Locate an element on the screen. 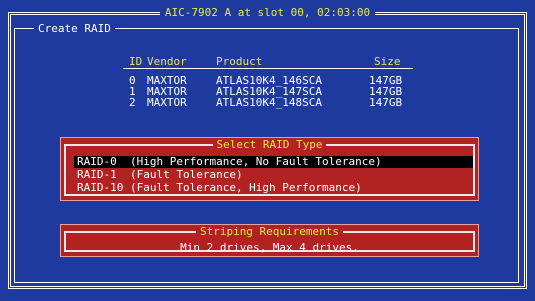  dialog-title: Select RAID Type is located at coordinates (269, 144).